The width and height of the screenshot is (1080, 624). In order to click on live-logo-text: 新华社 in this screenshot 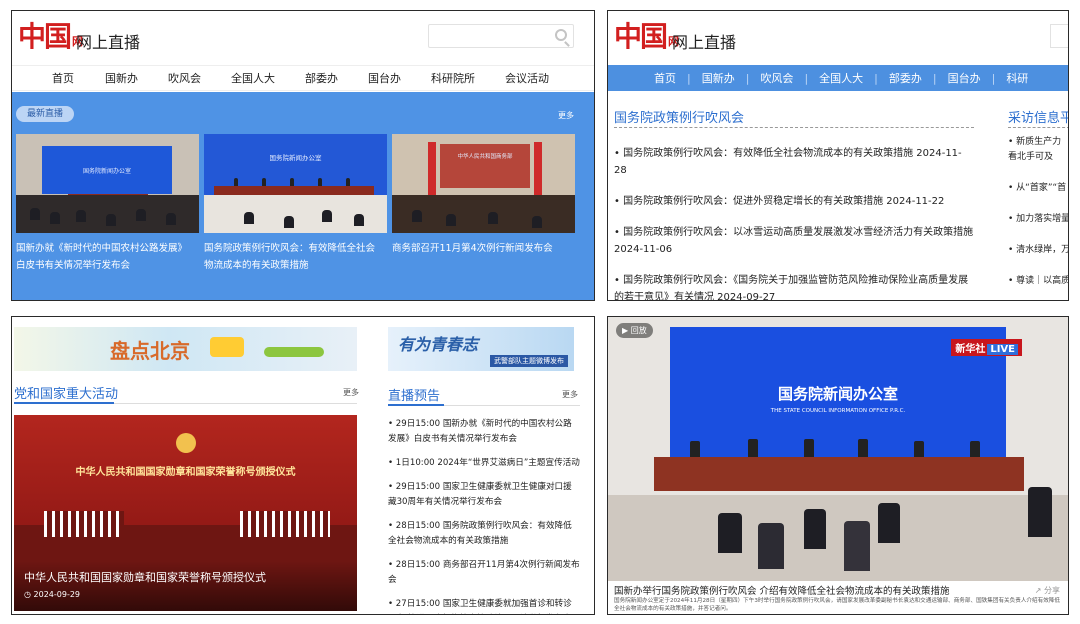, I will do `click(970, 349)`.